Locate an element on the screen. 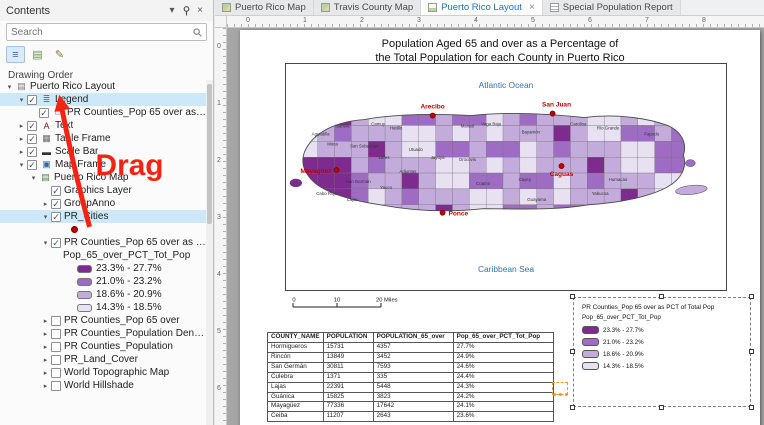 The height and width of the screenshot is (425, 764). tab-label: Puerto Rico Layout is located at coordinates (481, 7).